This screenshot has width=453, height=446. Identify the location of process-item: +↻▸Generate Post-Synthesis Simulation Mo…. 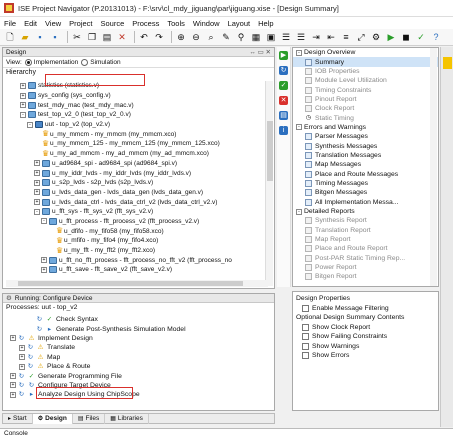
(137, 328).